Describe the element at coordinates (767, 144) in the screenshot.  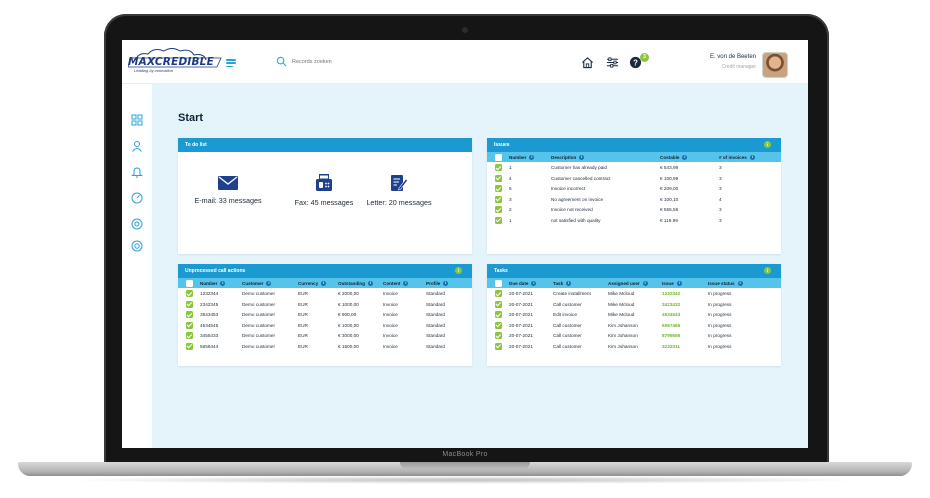
I see `issues-info-icon: i` at that location.